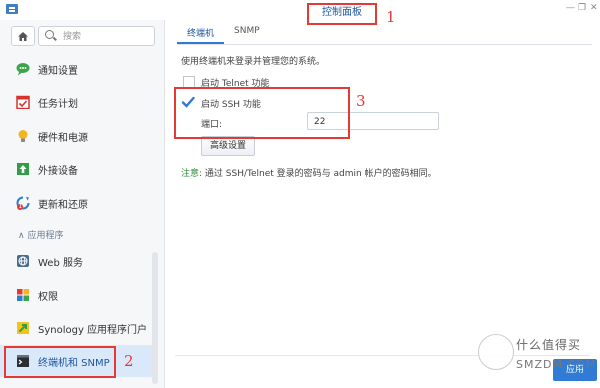  I want to click on search-input, so click(106, 37).